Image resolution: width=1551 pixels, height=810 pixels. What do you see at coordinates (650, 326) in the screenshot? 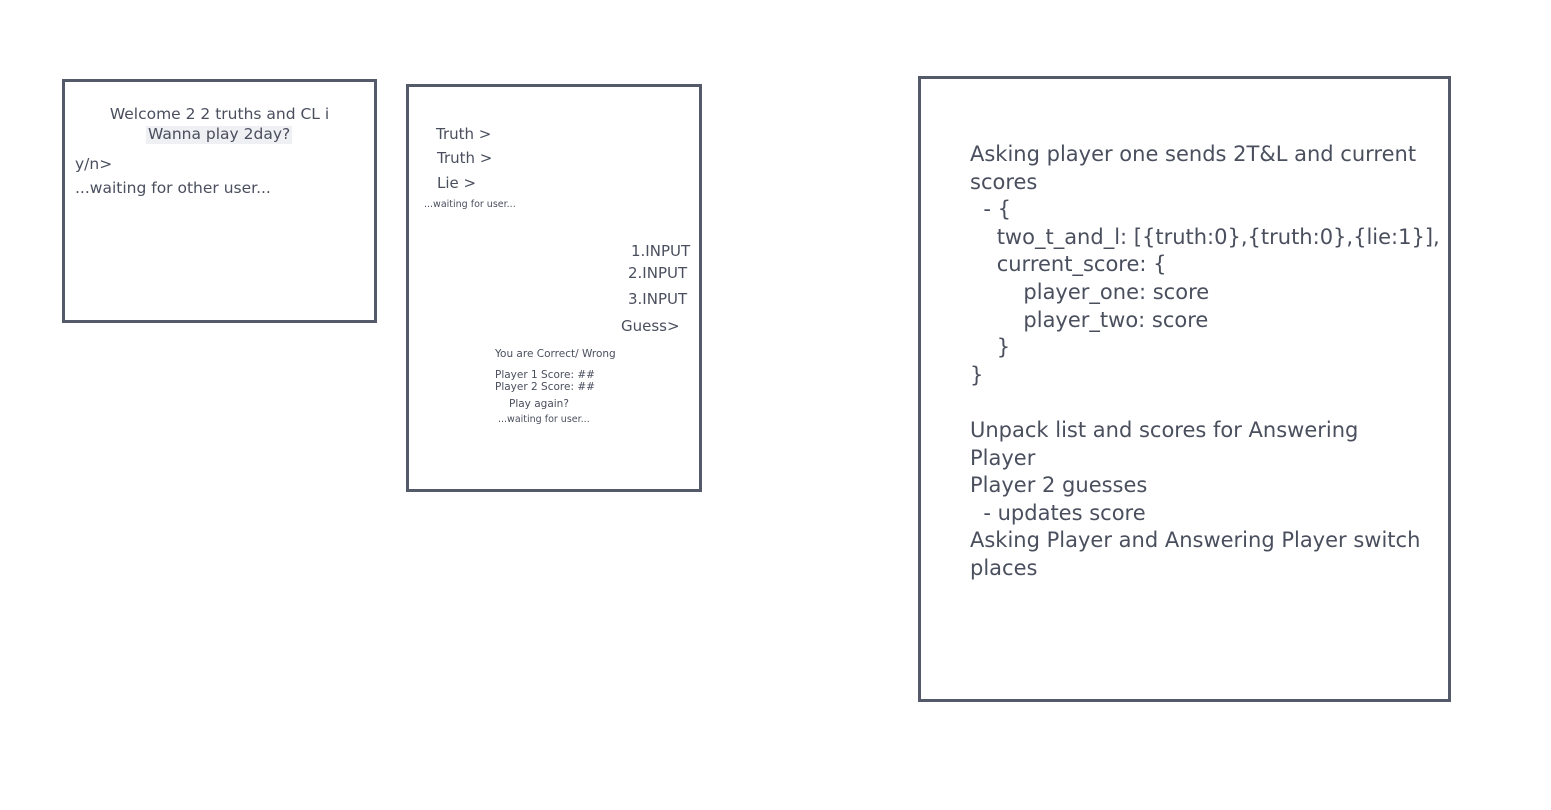
I see `guess-prompt: Guess>` at bounding box center [650, 326].